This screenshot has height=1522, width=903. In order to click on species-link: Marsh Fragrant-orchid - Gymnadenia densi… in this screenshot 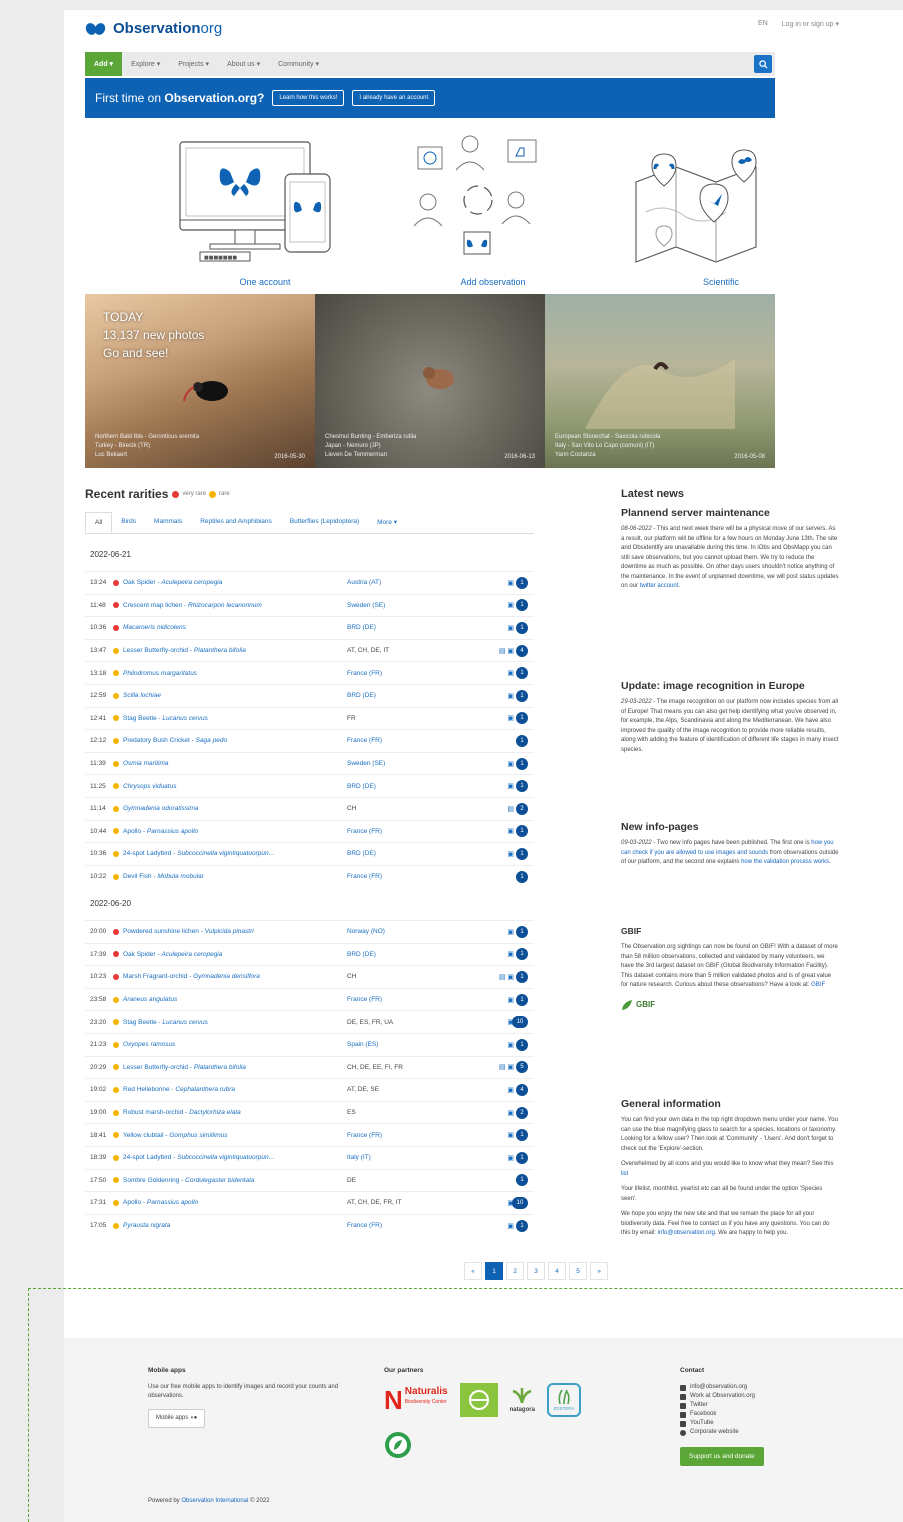, I will do `click(235, 976)`.